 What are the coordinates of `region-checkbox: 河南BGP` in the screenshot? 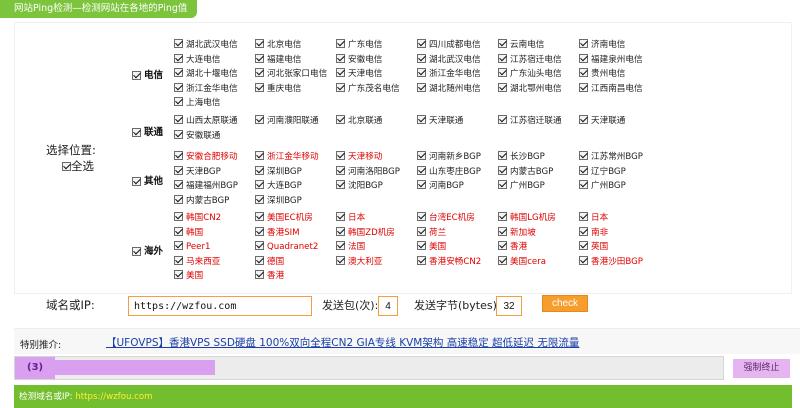 It's located at (440, 186).